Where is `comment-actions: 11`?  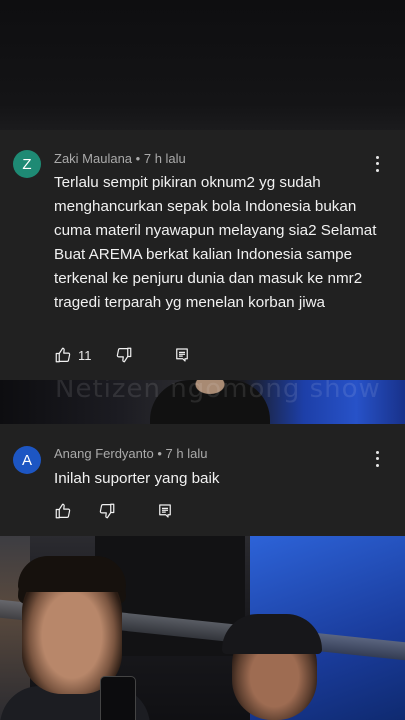 comment-actions: 11 is located at coordinates (122, 355).